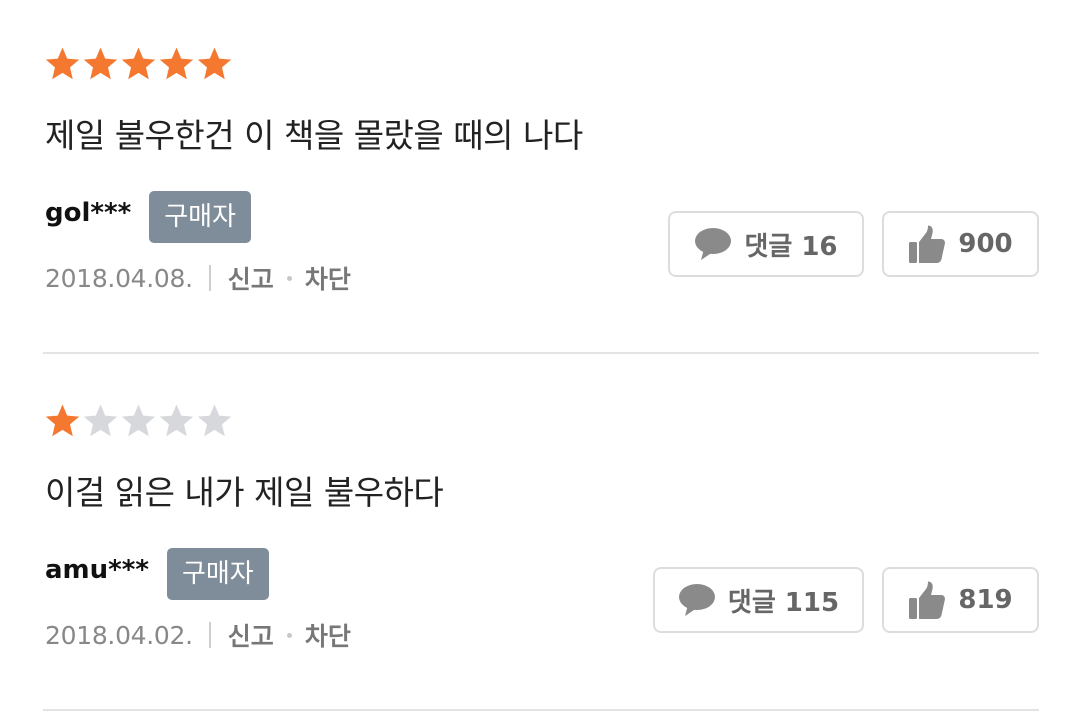 This screenshot has width=1080, height=714. Describe the element at coordinates (791, 246) in the screenshot. I see `comment-label: 댓글 16` at that location.